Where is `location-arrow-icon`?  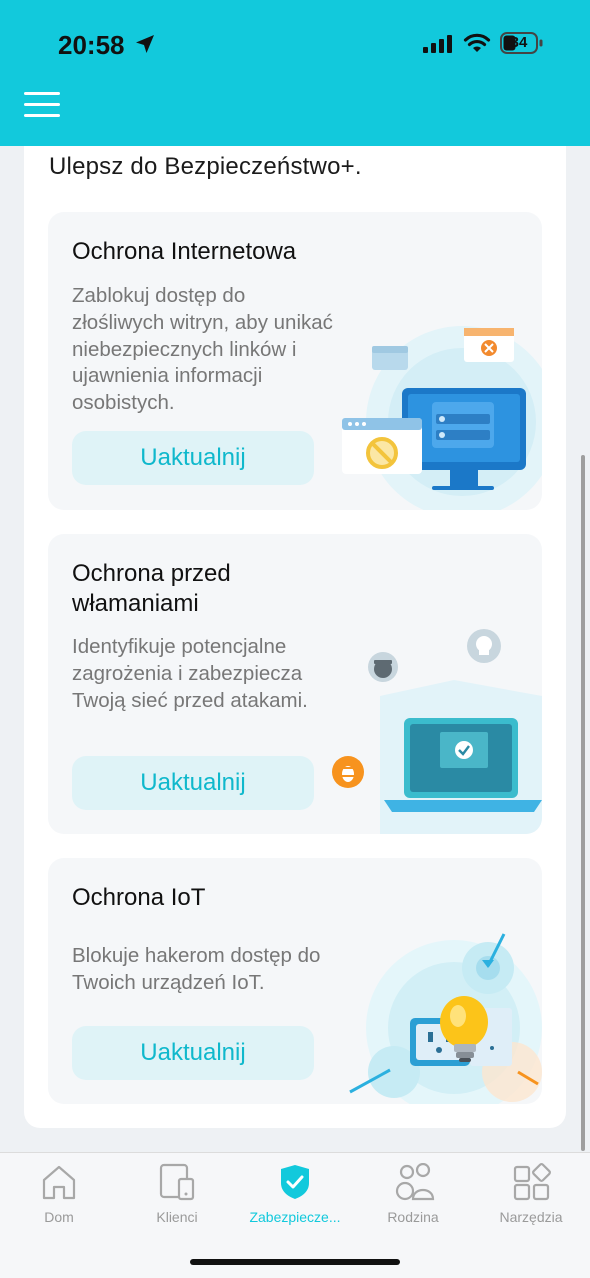
location-arrow-icon is located at coordinates (145, 44).